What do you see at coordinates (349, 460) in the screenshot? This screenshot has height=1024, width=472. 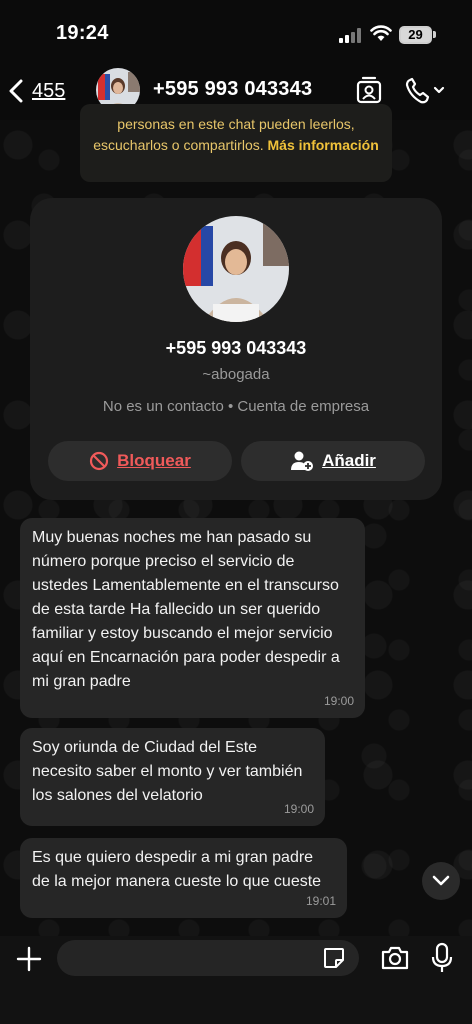 I see `add-label: Añadir` at bounding box center [349, 460].